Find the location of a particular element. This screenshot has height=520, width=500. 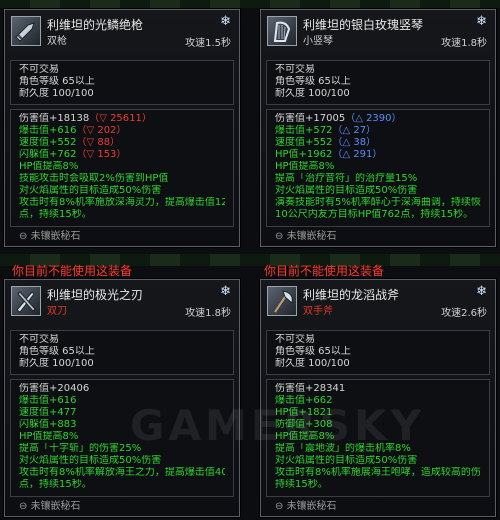

effect-line: 提高「治疗音符」的治疗量15% is located at coordinates (346, 178).